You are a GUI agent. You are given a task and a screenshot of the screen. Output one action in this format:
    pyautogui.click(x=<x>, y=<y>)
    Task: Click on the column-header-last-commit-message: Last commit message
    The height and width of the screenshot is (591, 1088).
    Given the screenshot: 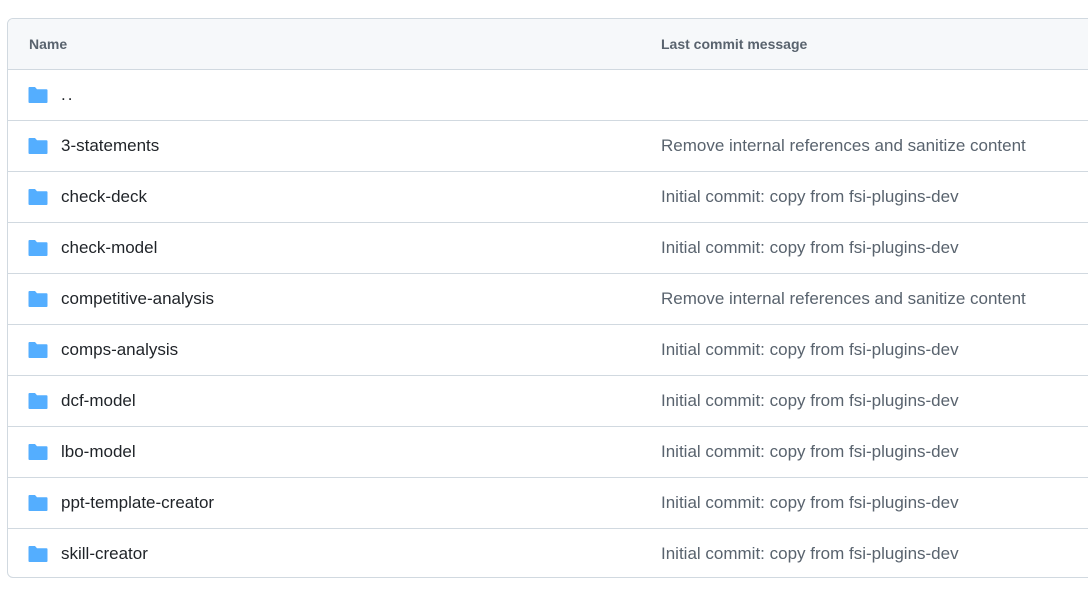 What is the action you would take?
    pyautogui.click(x=734, y=44)
    